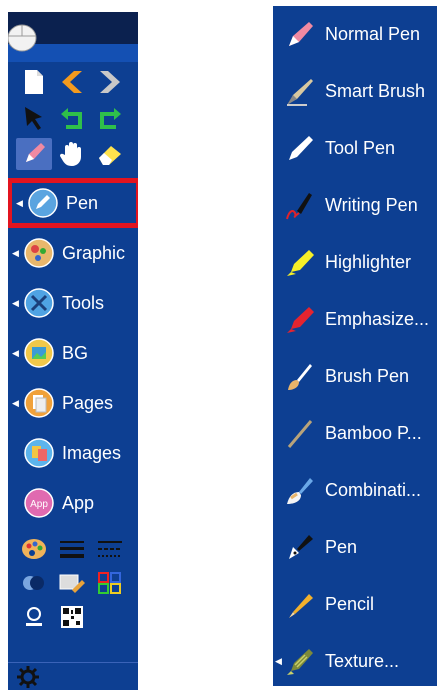  What do you see at coordinates (350, 604) in the screenshot?
I see `pen-option-label: Pencil` at bounding box center [350, 604].